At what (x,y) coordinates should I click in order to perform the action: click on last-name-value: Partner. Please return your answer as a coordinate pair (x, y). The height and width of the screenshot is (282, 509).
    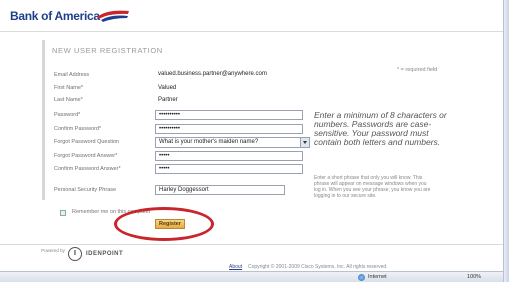
    Looking at the image, I should click on (168, 100).